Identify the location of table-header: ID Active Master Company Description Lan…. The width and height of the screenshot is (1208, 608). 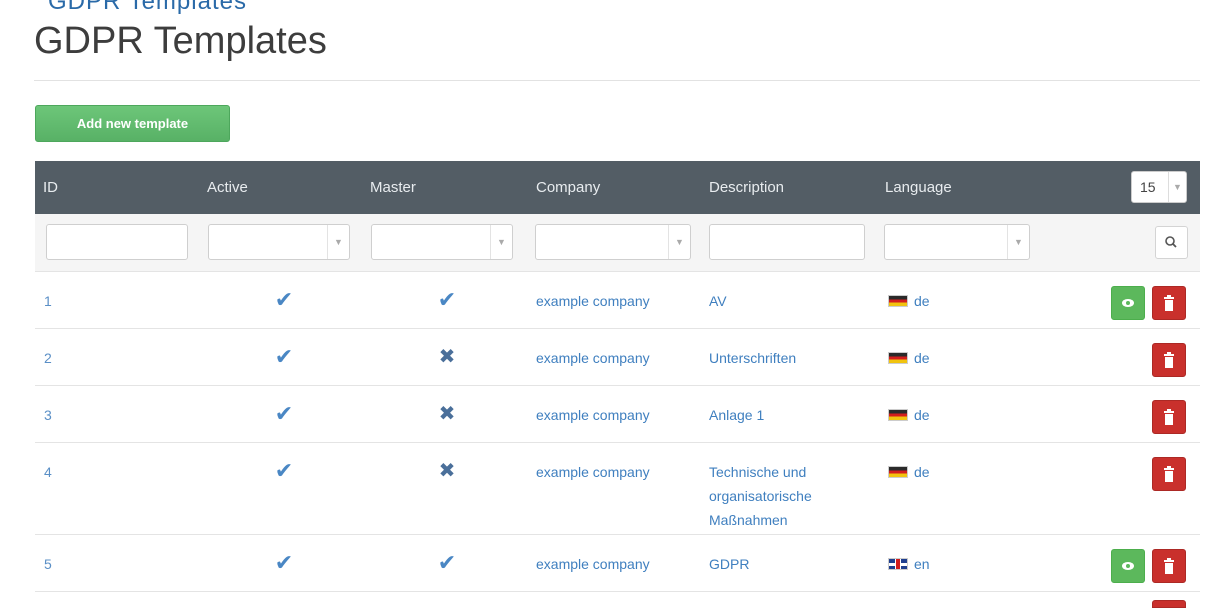
(617, 187).